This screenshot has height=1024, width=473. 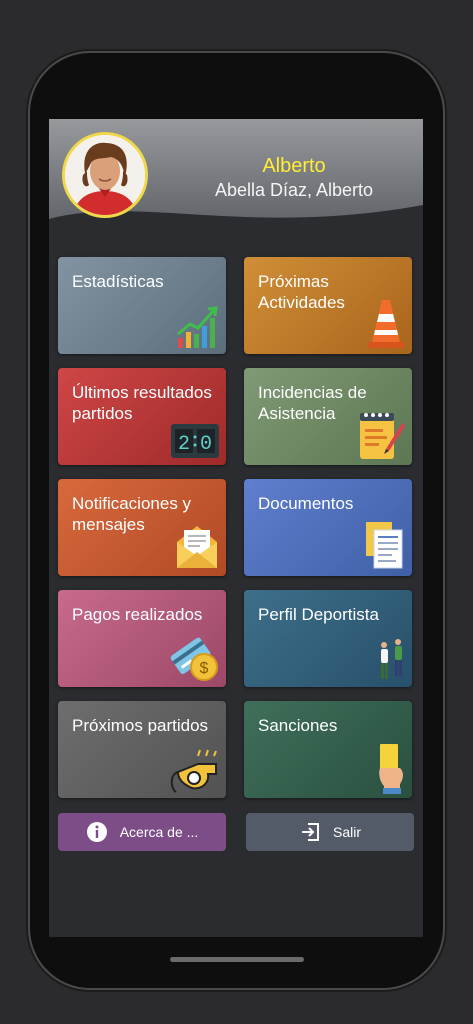 I want to click on info-icon, so click(x=96, y=832).